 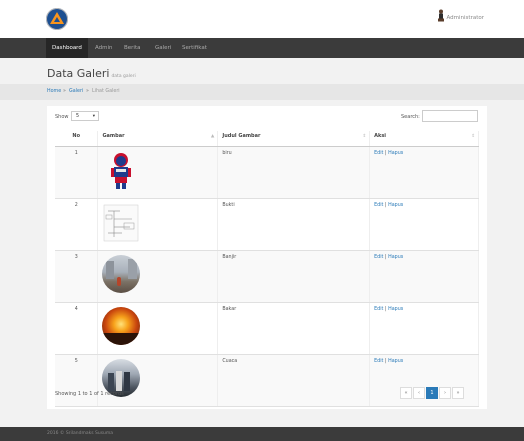 What do you see at coordinates (294, 276) in the screenshot?
I see `row-title: Banjir` at bounding box center [294, 276].